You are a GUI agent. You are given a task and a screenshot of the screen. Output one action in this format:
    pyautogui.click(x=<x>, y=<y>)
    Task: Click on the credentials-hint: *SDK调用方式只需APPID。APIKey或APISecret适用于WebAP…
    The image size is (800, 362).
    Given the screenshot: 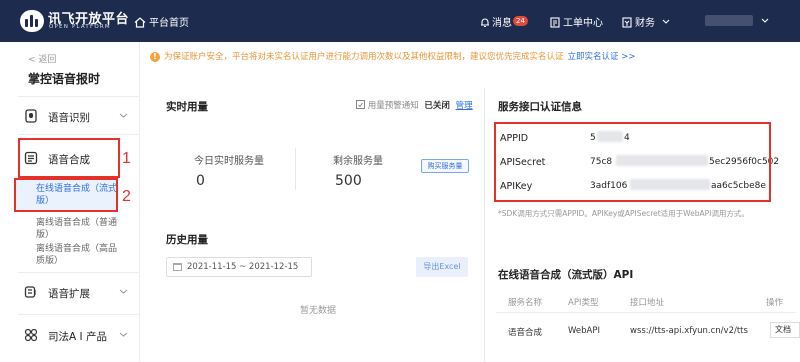 What is the action you would take?
    pyautogui.click(x=623, y=213)
    